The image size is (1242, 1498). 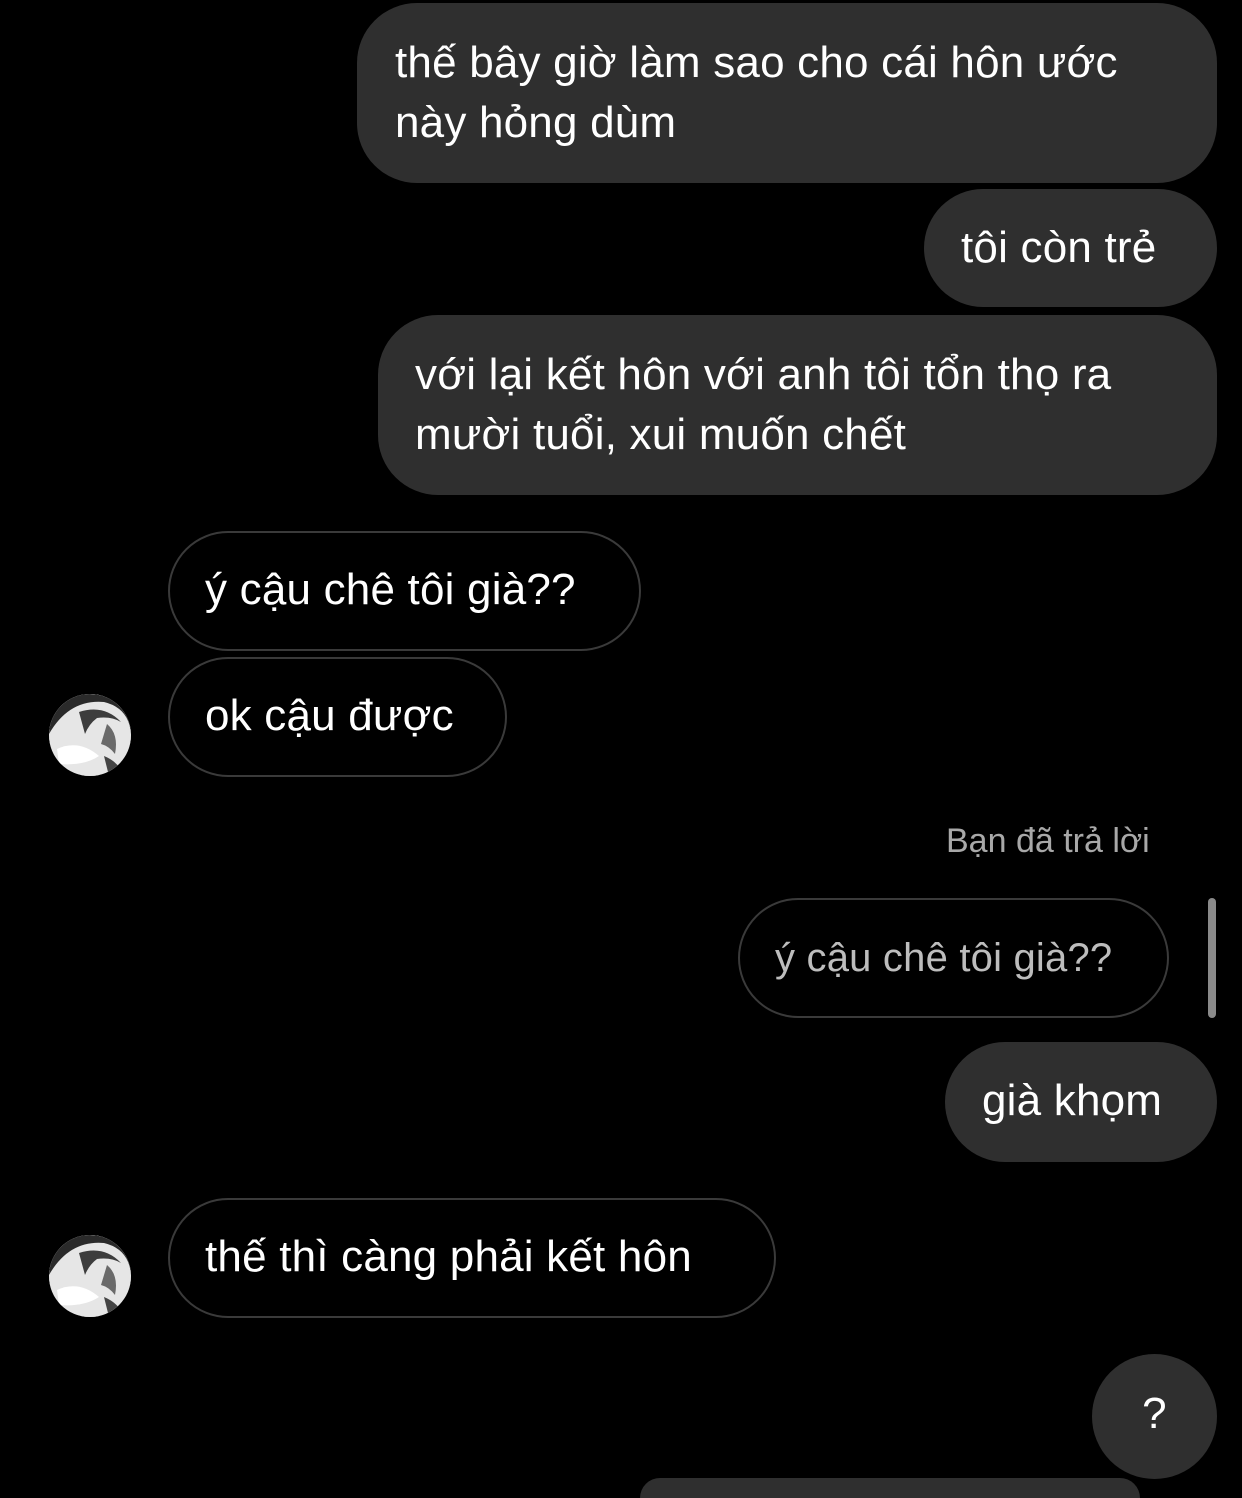 What do you see at coordinates (1059, 247) in the screenshot?
I see `message-text: tôi còn trẻ` at bounding box center [1059, 247].